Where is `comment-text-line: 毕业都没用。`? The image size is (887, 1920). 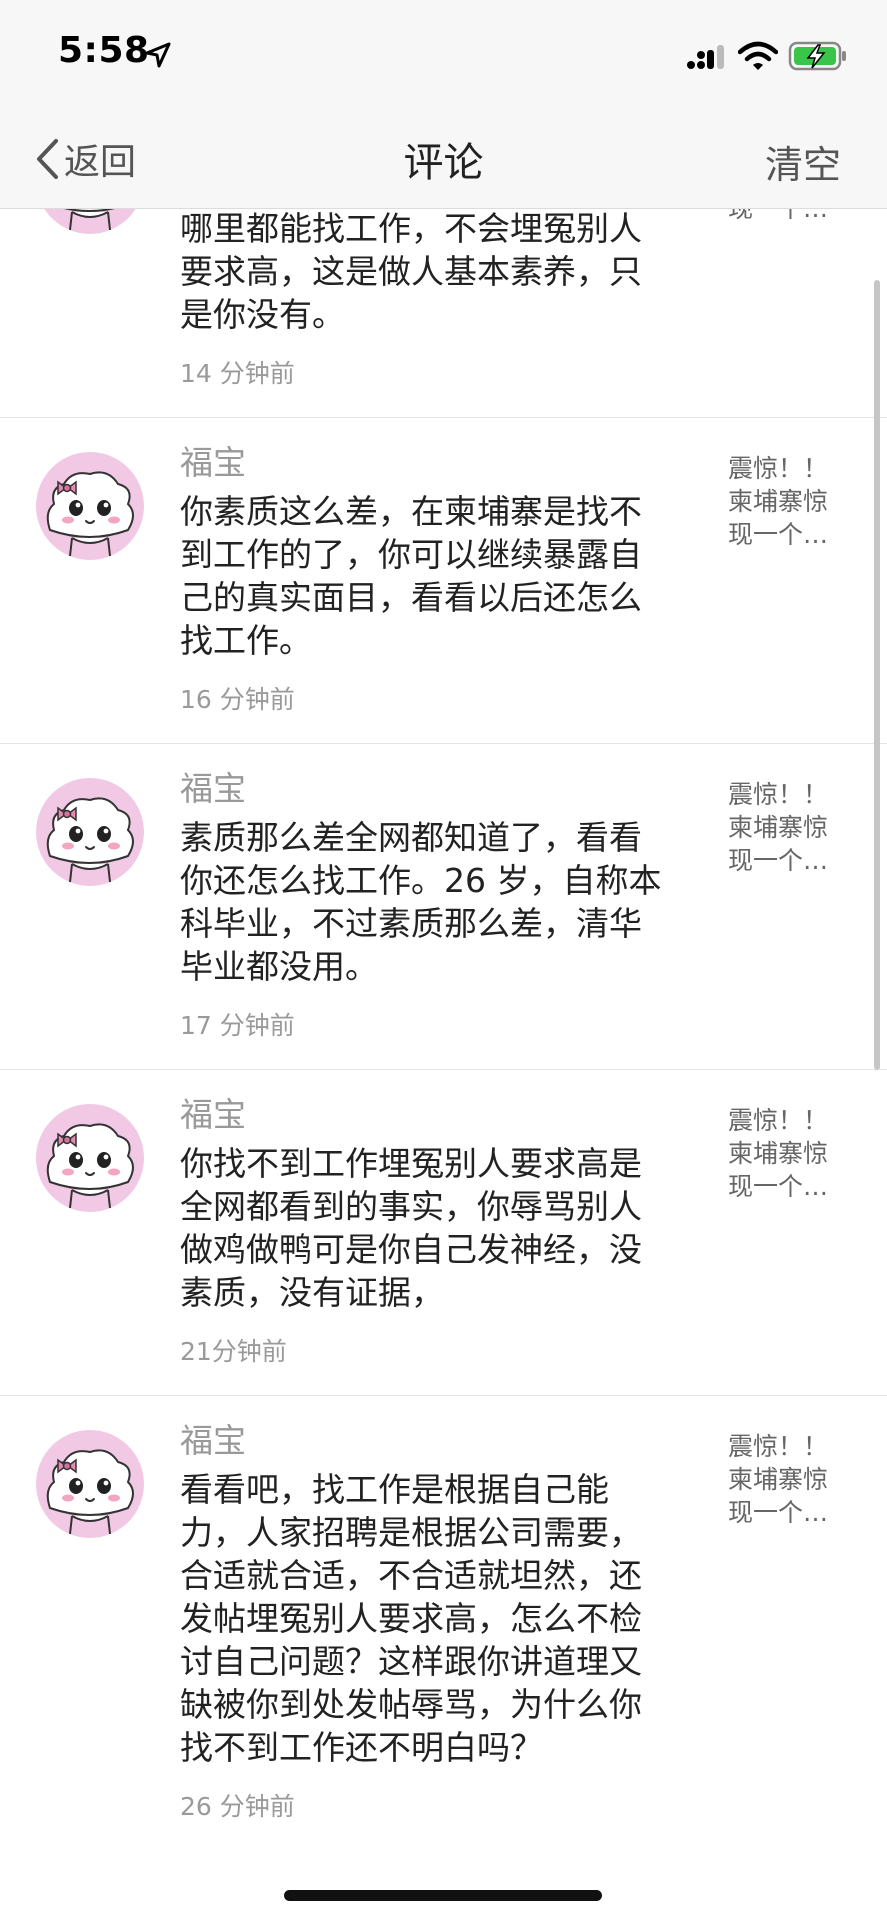 comment-text-line: 毕业都没用。 is located at coordinates (279, 966).